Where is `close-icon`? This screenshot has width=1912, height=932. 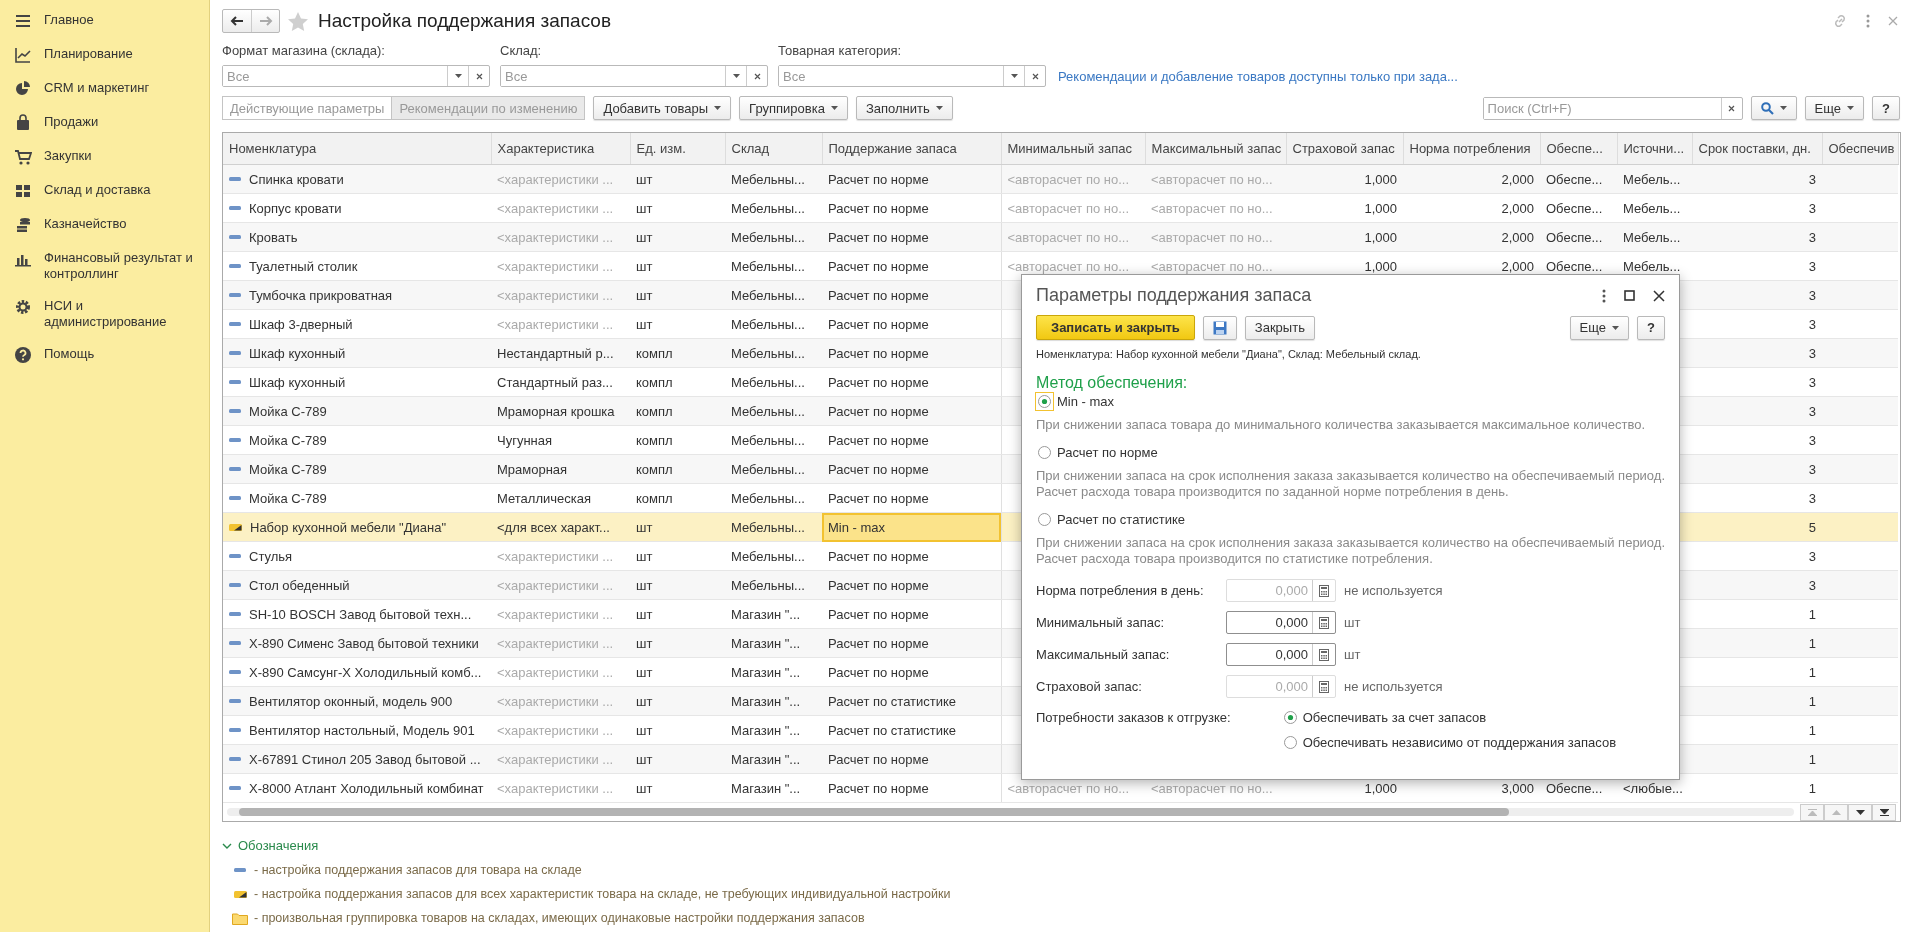 close-icon is located at coordinates (1659, 295).